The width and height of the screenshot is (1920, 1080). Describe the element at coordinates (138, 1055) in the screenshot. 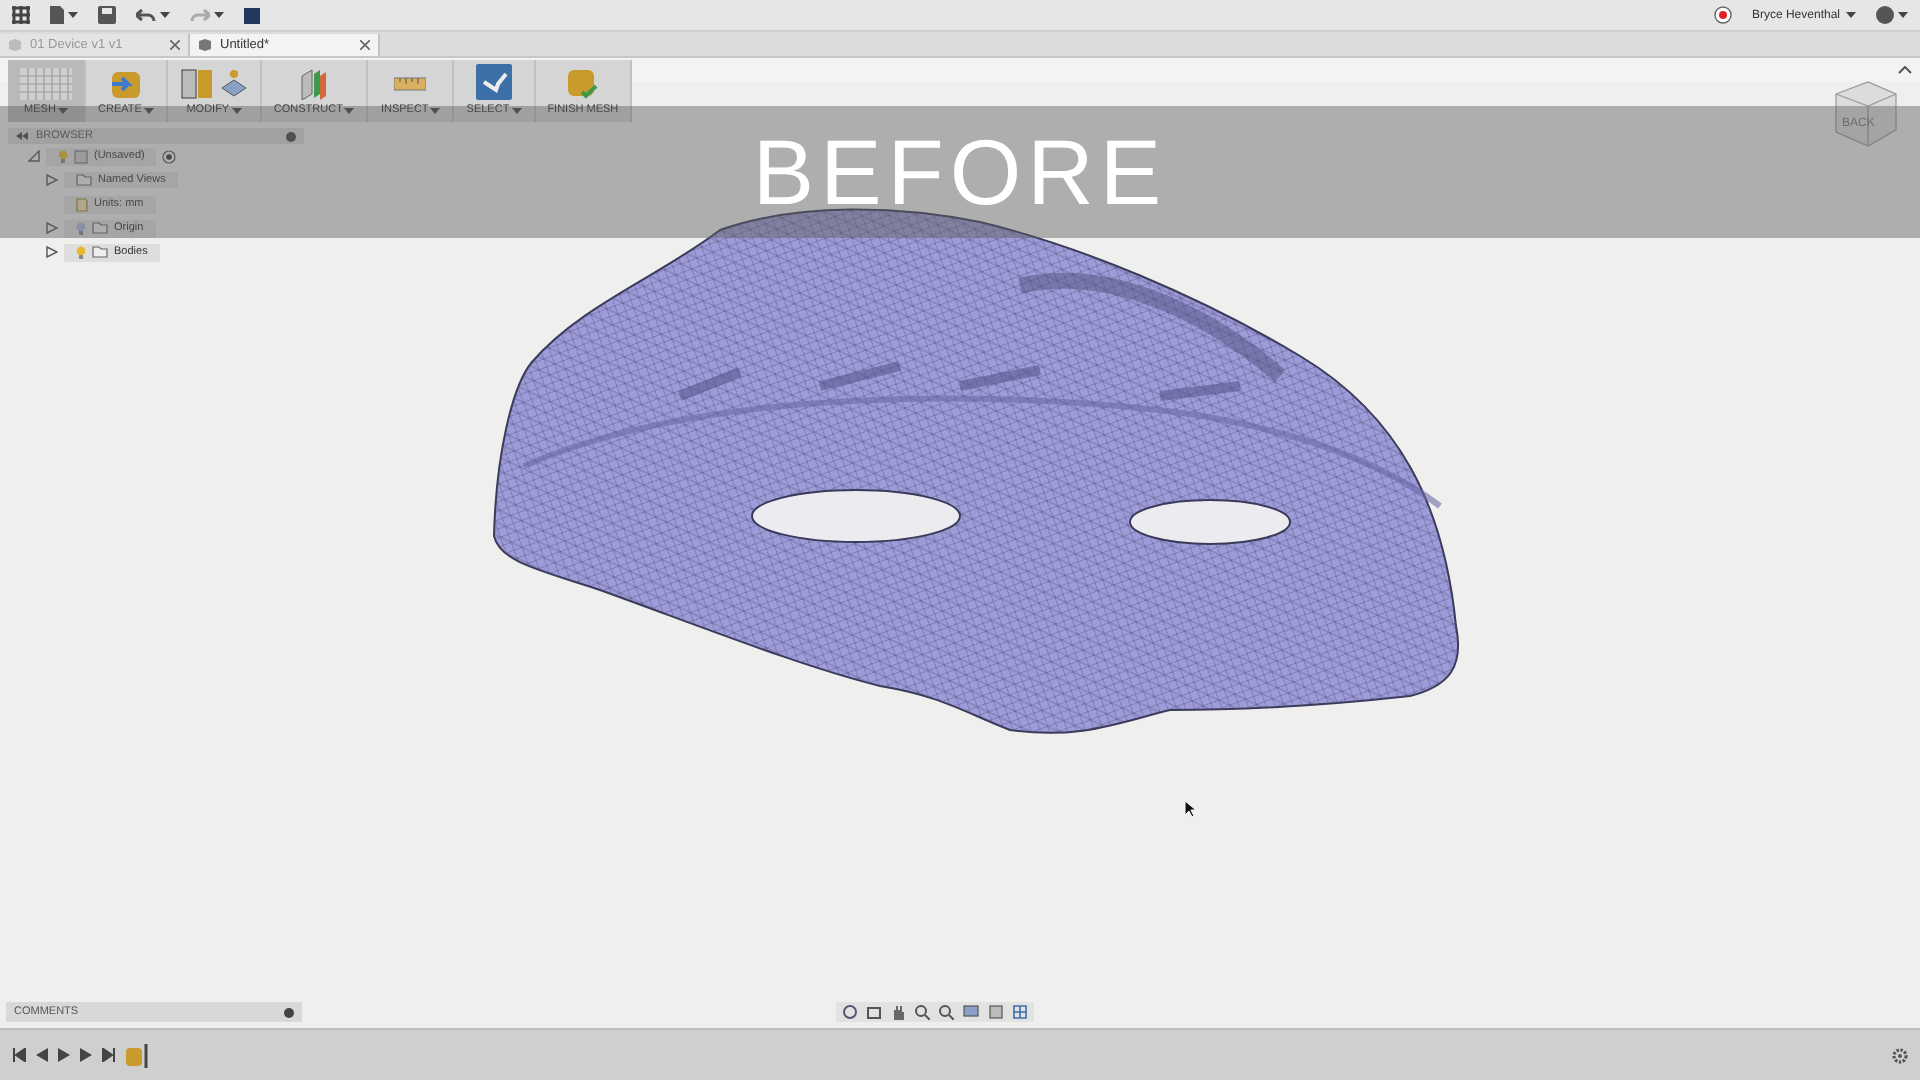

I see `timeline-feature-icon` at that location.